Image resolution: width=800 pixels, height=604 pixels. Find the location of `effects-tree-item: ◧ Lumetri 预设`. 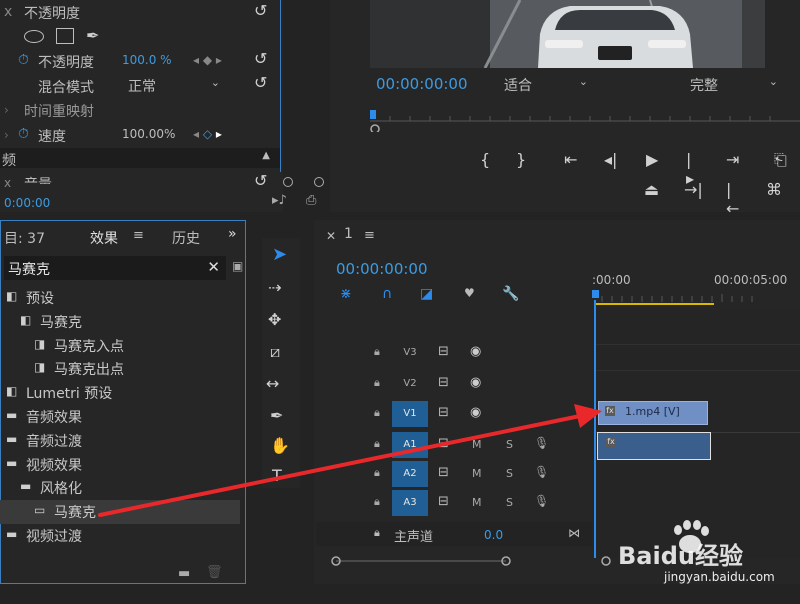

effects-tree-item: ◧ Lumetri 预设 is located at coordinates (120, 393).